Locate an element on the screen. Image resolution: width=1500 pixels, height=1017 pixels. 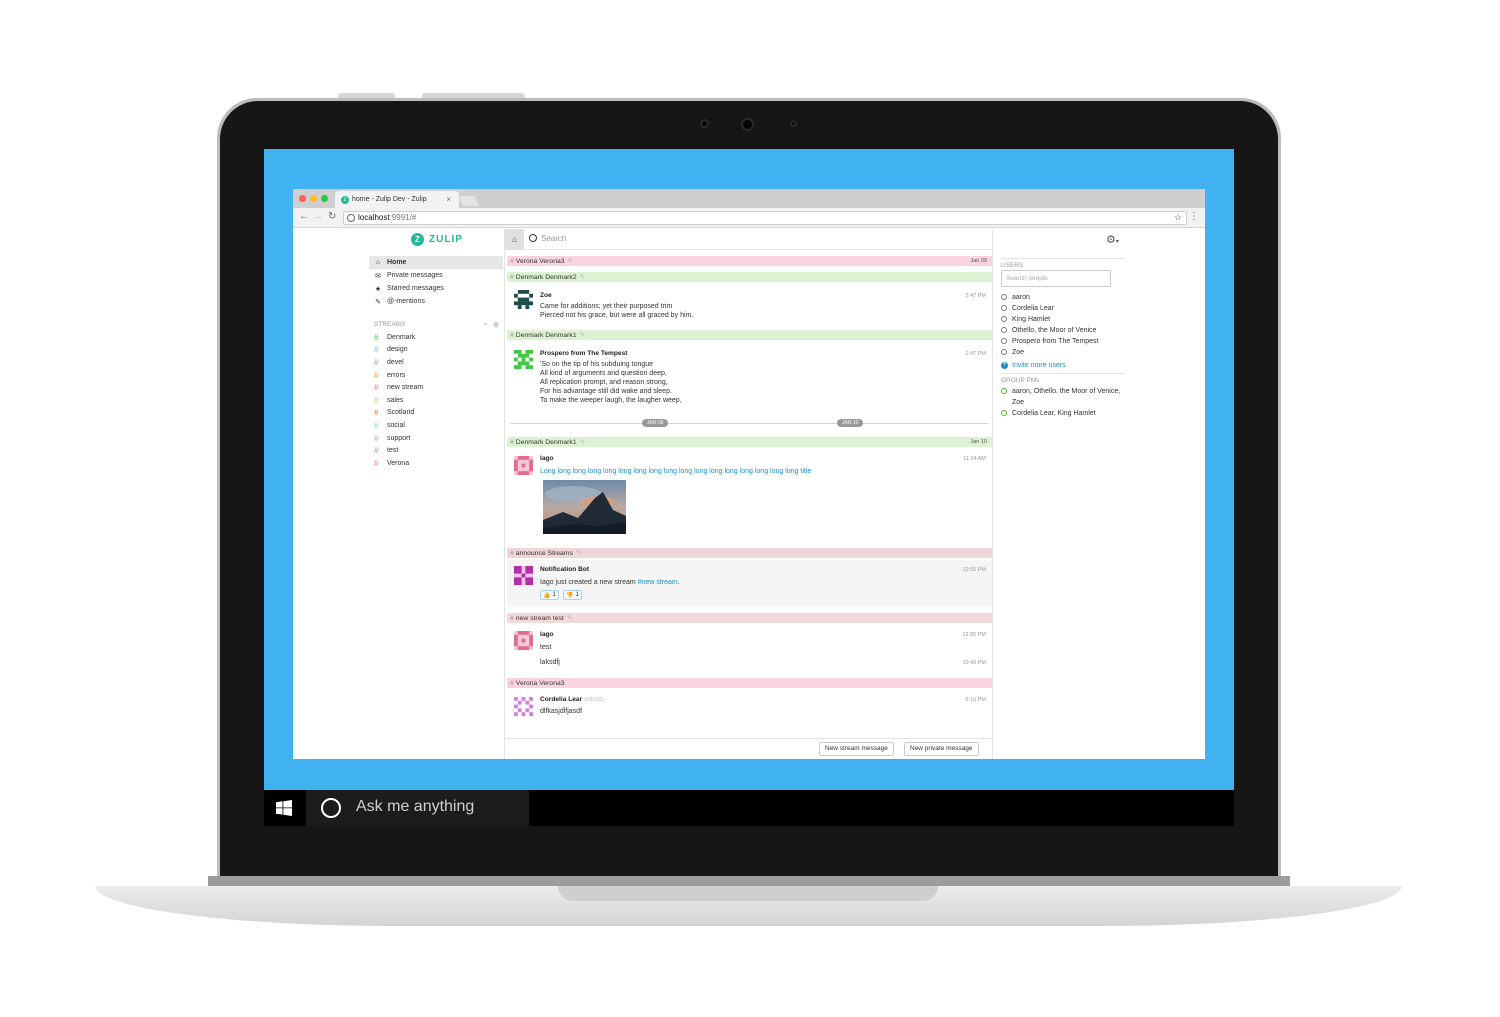
user-item: Othello, the Moor of Venice is located at coordinates (1048, 330).